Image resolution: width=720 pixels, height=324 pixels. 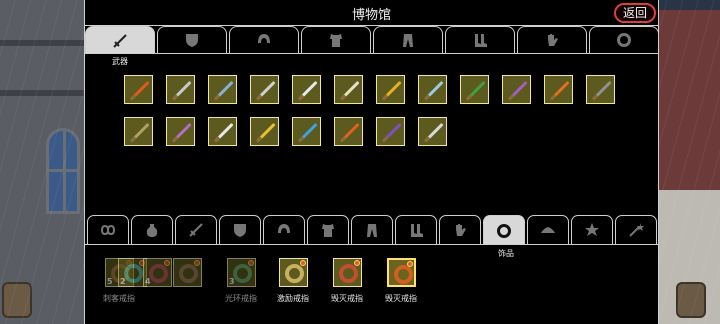 I want to click on tab-sword, so click(x=120, y=40).